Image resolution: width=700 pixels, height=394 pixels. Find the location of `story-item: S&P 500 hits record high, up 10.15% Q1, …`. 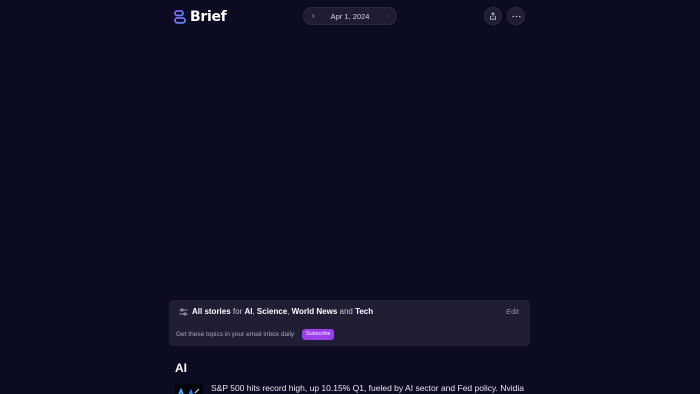

story-item: S&P 500 hits record high, up 10.15% Q1, … is located at coordinates (352, 388).